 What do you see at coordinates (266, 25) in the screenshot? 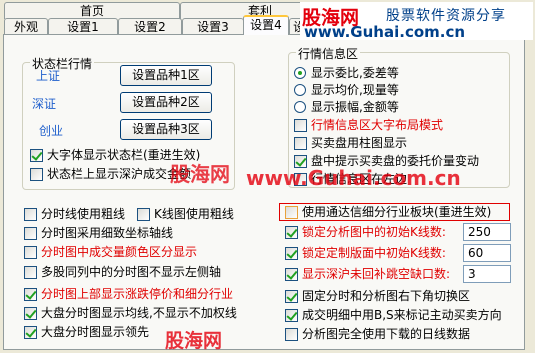
I see `tab-settings-4: 设置4` at bounding box center [266, 25].